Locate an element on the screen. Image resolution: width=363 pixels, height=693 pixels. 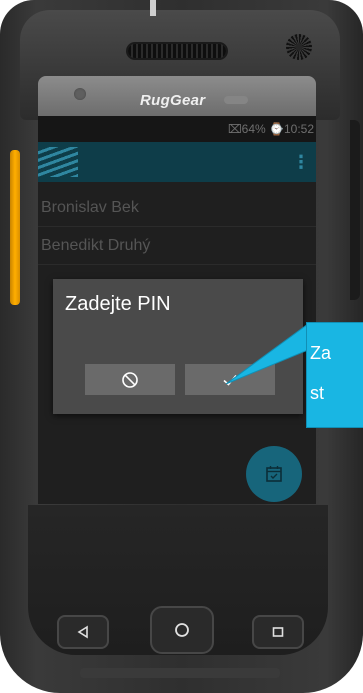
app-bar: ⋮ is located at coordinates (177, 162).